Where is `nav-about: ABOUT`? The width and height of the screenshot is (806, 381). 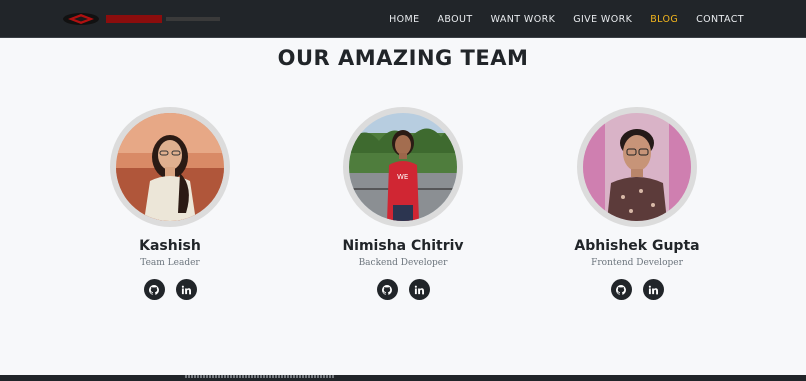
nav-about: ABOUT is located at coordinates (455, 19).